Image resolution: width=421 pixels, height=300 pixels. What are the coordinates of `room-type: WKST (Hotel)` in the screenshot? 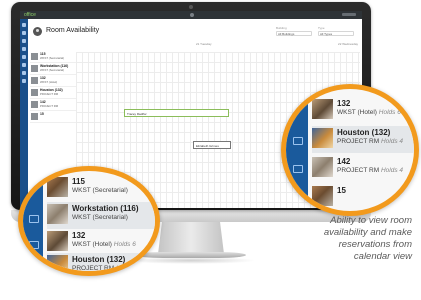 It's located at (49, 82).